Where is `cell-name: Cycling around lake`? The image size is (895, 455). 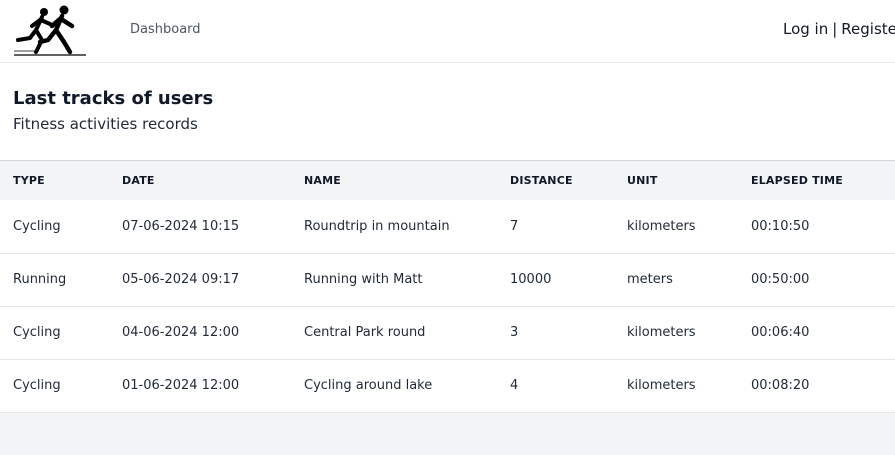
cell-name: Cycling around lake is located at coordinates (368, 385).